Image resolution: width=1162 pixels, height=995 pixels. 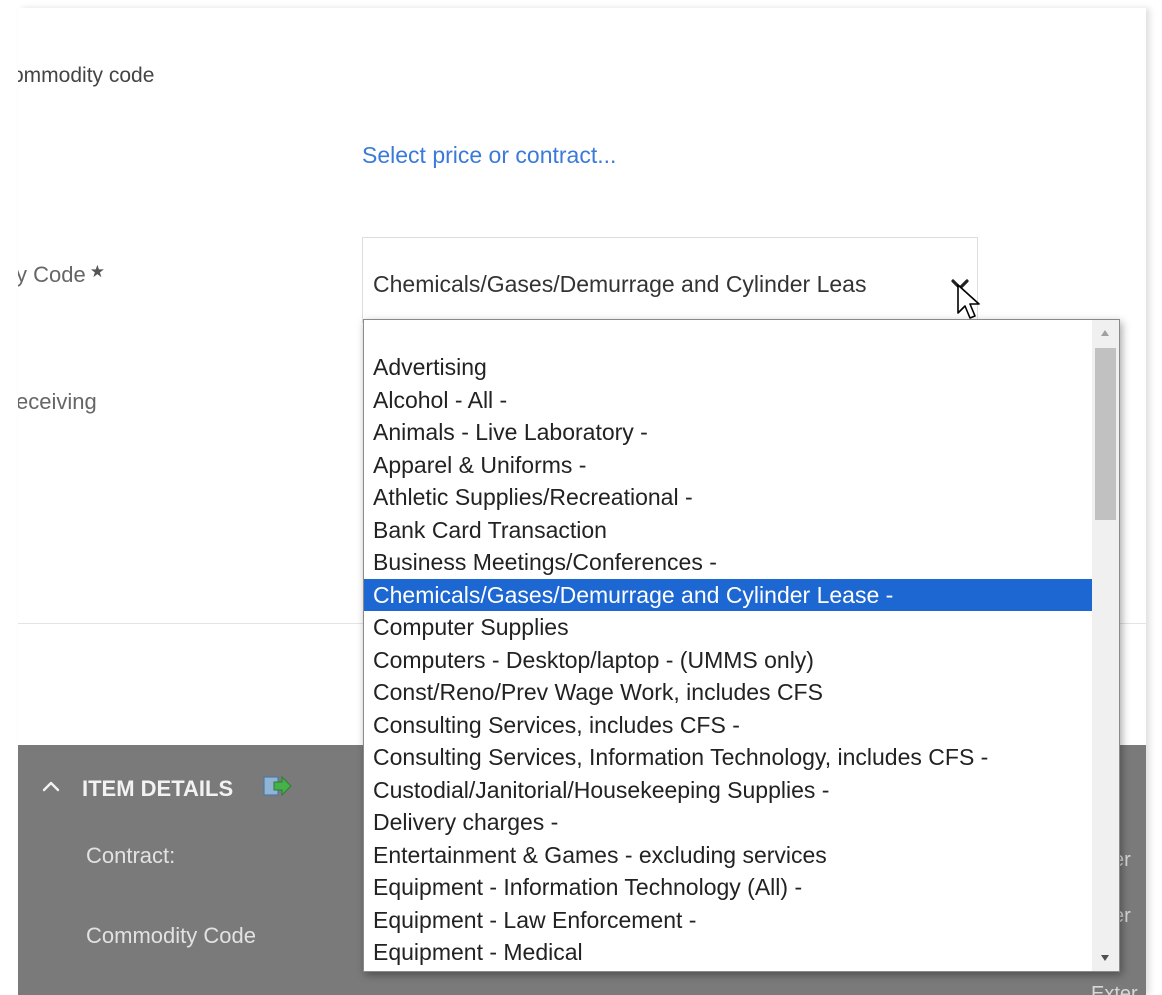 I want to click on dropdown-option: Bank Card Transaction, so click(x=728, y=530).